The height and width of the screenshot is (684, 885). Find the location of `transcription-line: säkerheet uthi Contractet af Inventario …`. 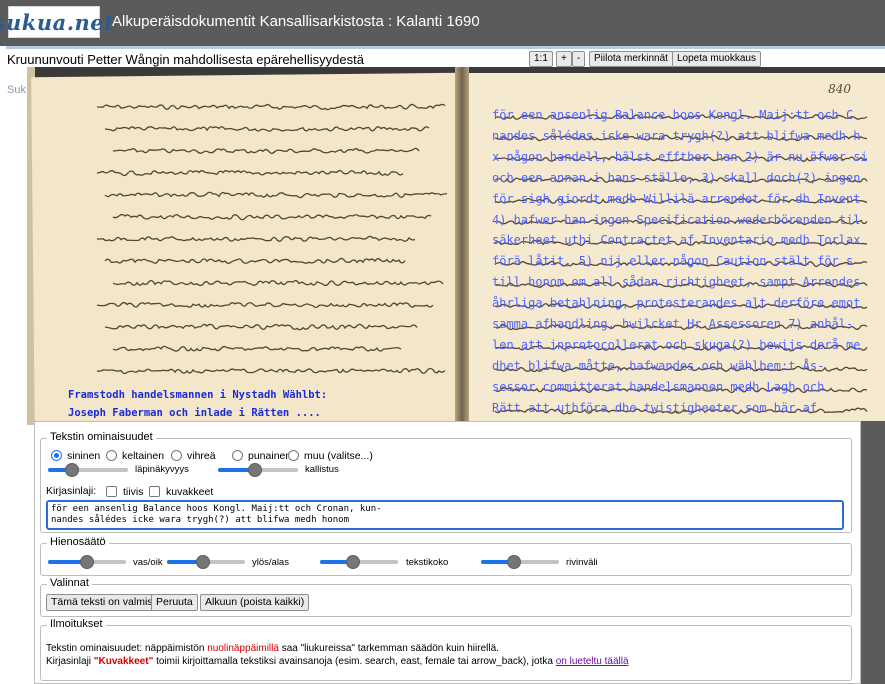

transcription-line: säkerheet uthi Contractet af Inventario … is located at coordinates (680, 240).